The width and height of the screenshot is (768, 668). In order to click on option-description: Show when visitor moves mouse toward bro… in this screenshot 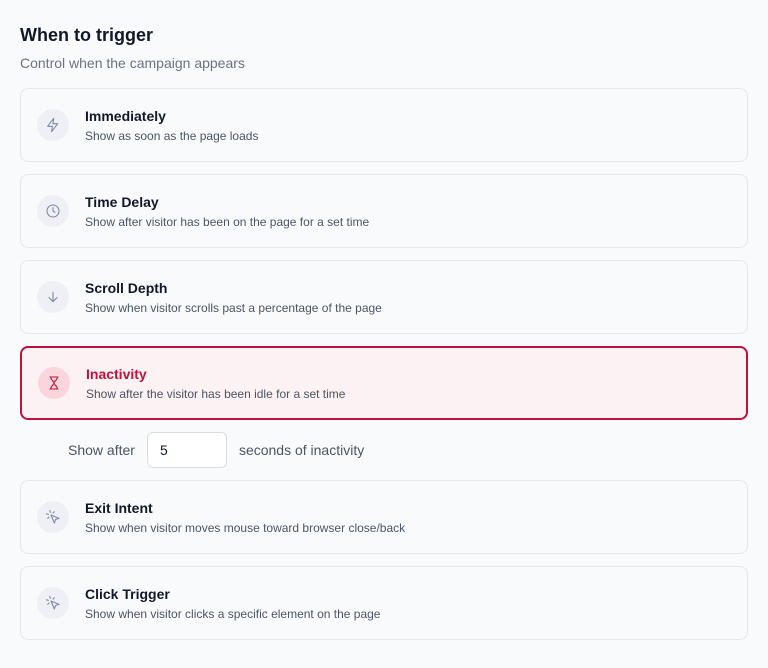, I will do `click(245, 527)`.